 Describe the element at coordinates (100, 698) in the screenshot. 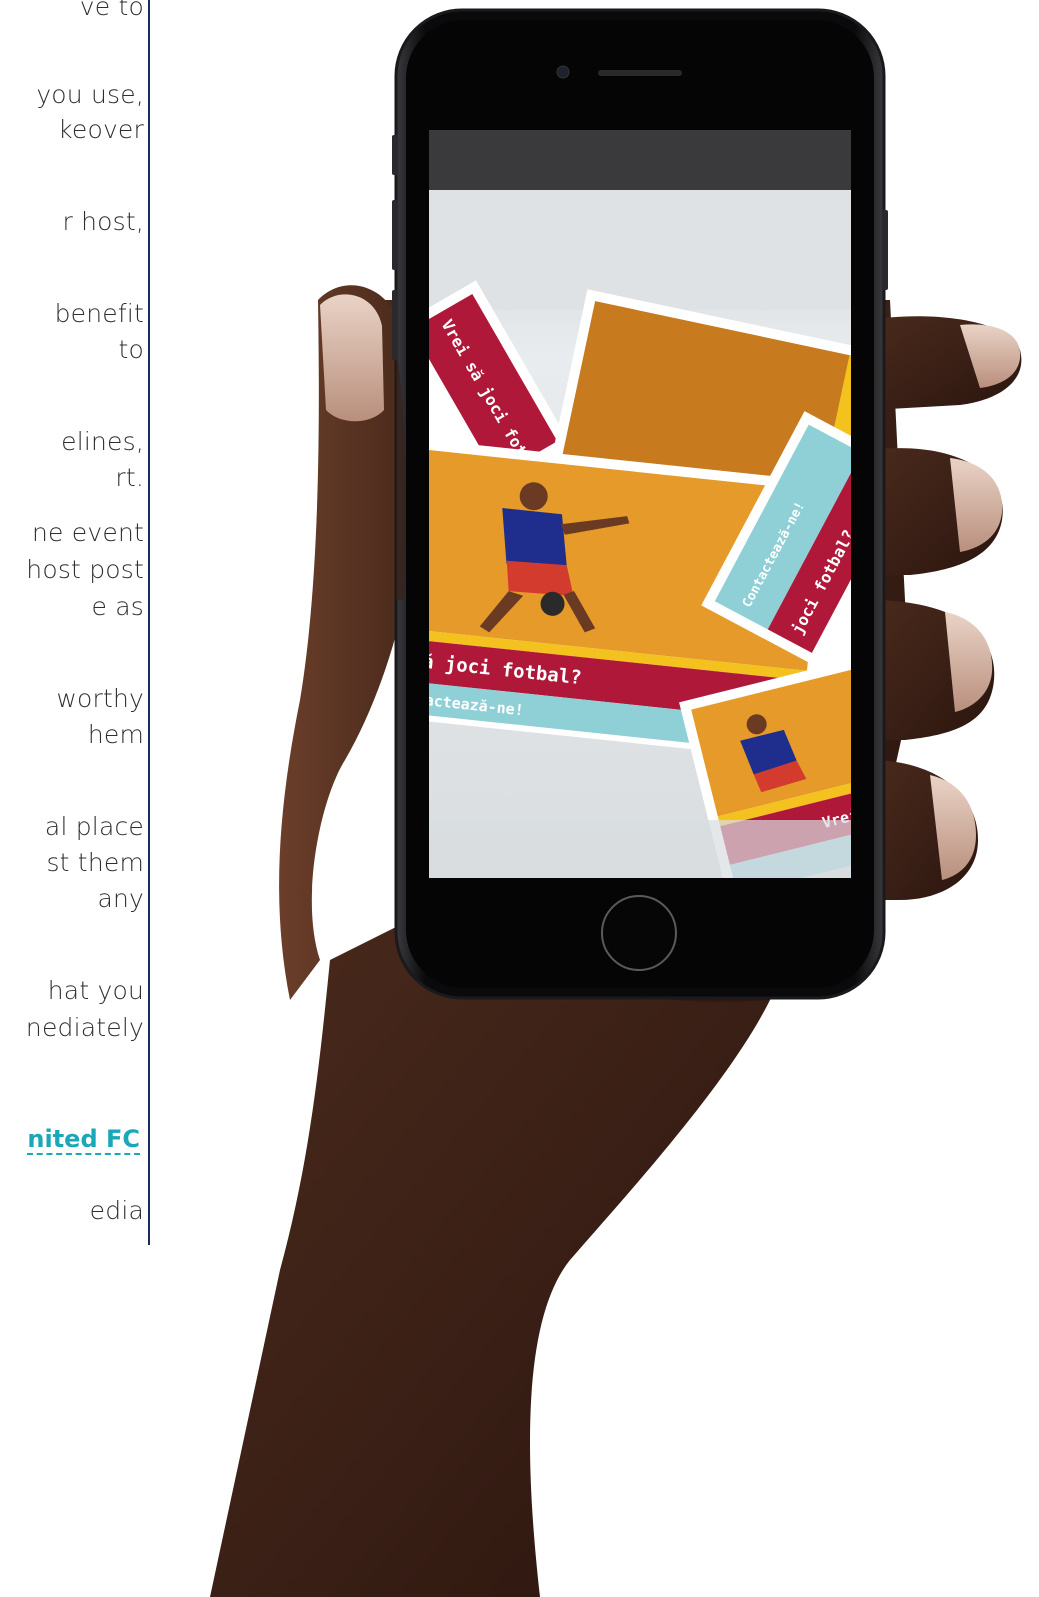

I see `article-line: worthy` at that location.